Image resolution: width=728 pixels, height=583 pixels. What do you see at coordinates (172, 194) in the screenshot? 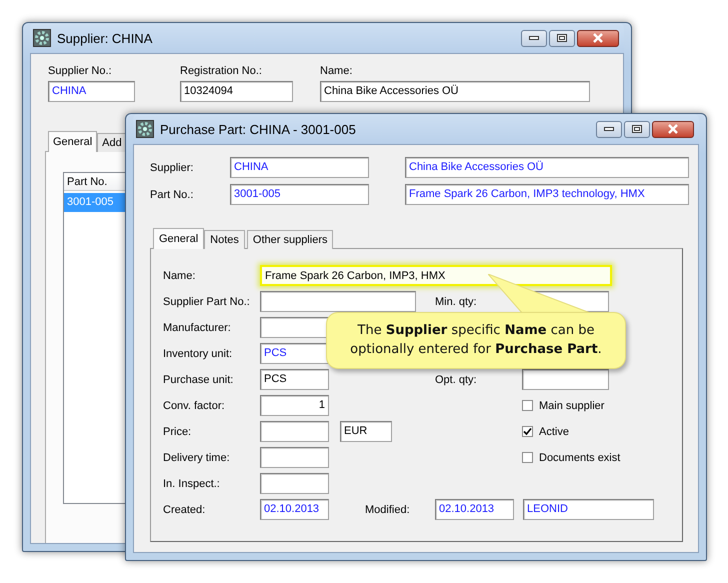
I see `field-label: Part No.:` at bounding box center [172, 194].